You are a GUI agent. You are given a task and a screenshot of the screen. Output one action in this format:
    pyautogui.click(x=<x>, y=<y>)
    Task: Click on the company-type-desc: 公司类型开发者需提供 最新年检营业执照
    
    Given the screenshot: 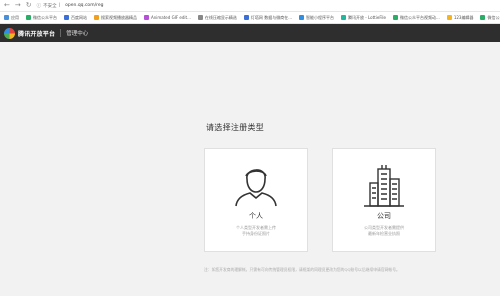 What is the action you would take?
    pyautogui.click(x=384, y=231)
    